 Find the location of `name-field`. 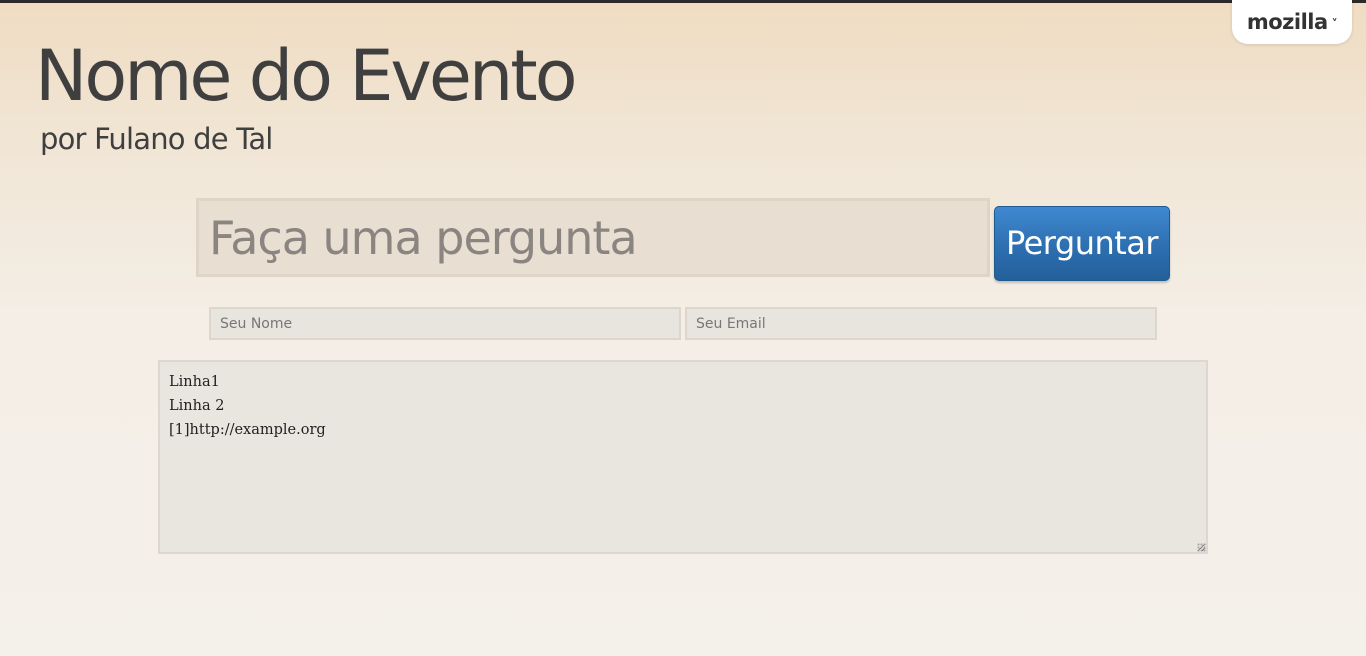

name-field is located at coordinates (445, 323).